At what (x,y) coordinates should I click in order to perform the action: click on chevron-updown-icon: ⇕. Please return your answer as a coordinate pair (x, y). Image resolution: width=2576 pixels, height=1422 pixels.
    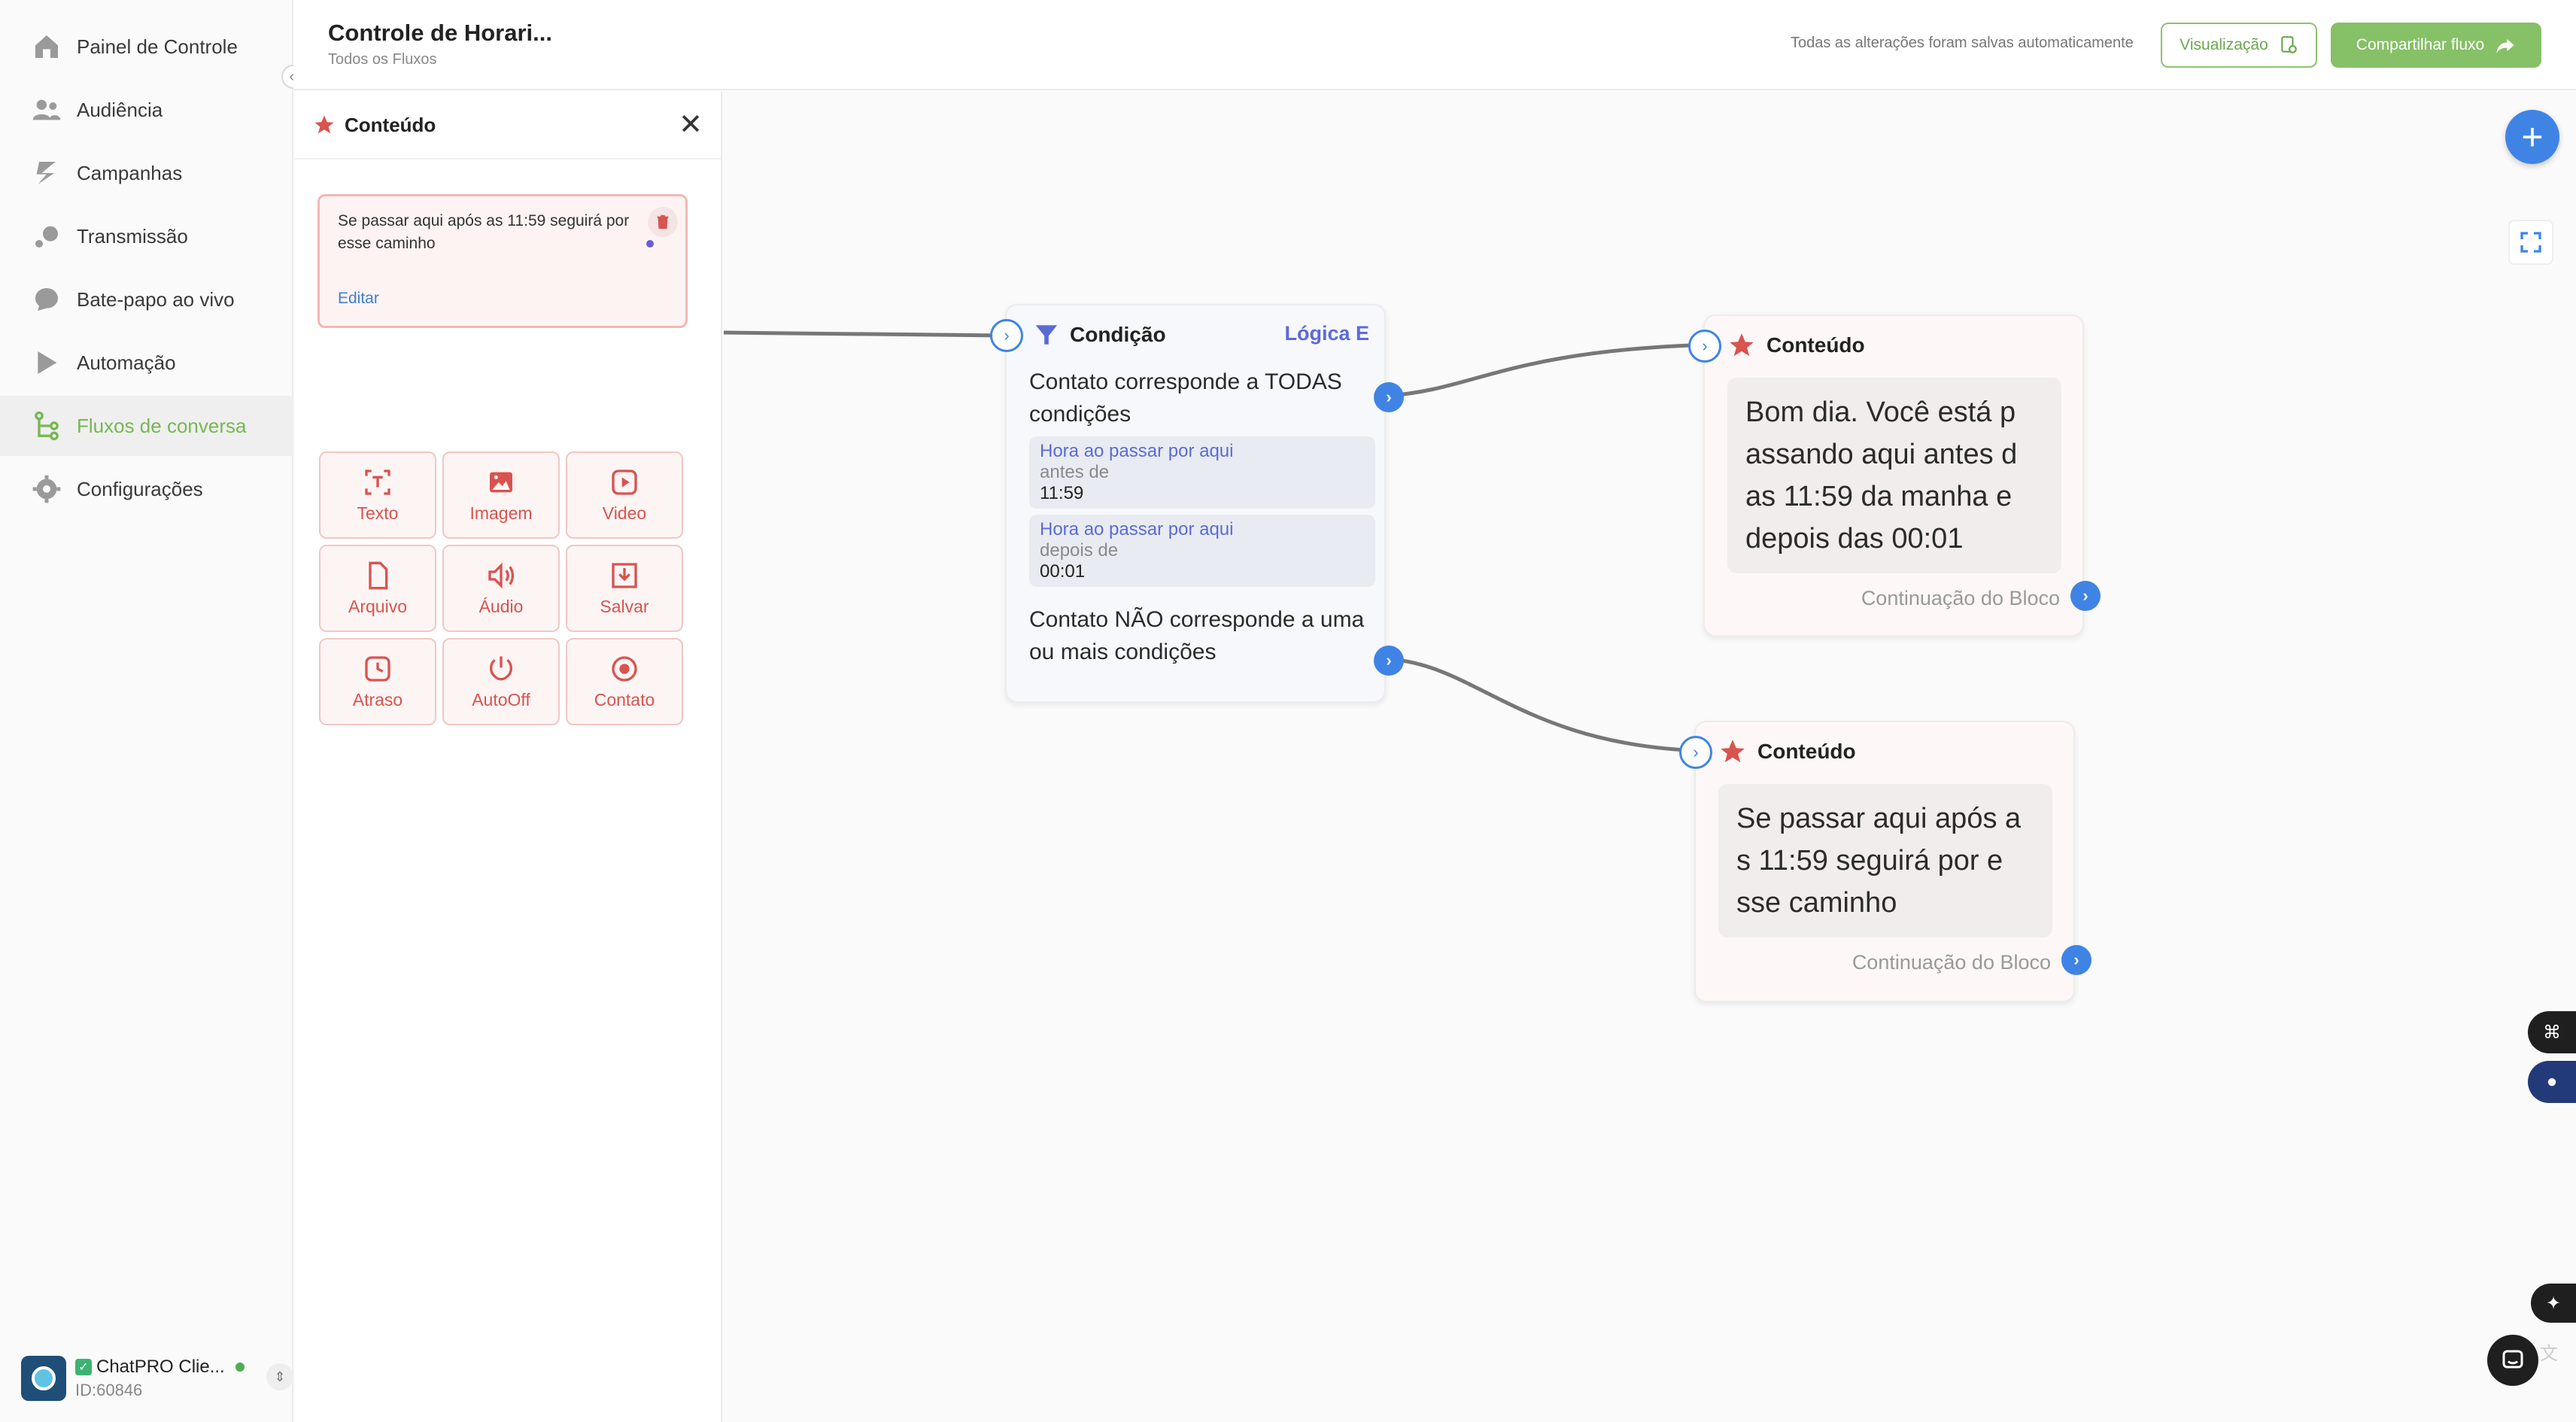
    Looking at the image, I should click on (279, 1376).